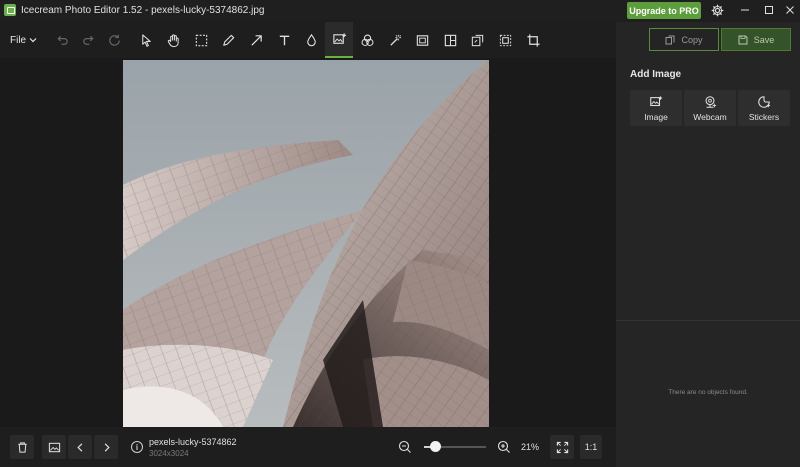 Image resolution: width=800 pixels, height=467 pixels. I want to click on crop-icon, so click(533, 40).